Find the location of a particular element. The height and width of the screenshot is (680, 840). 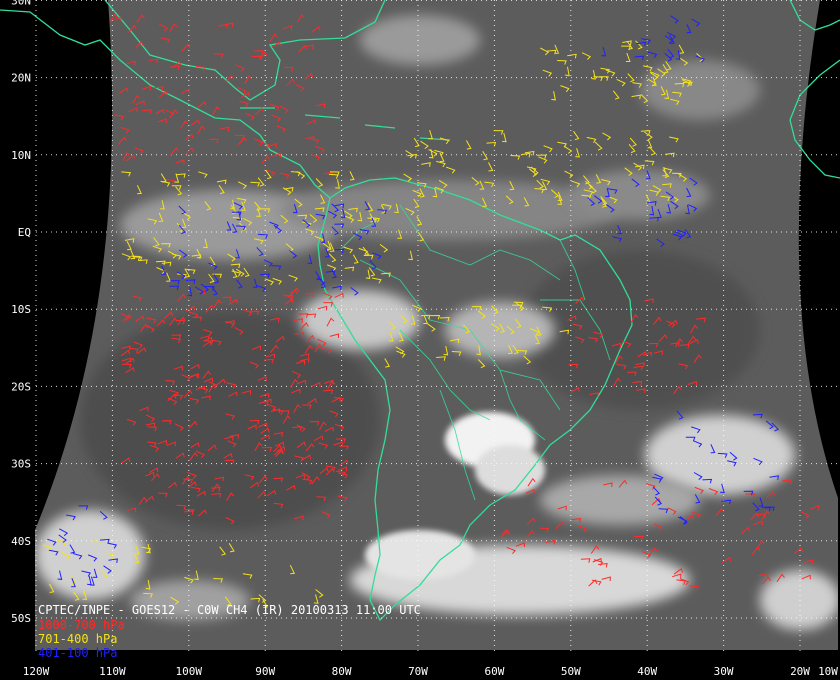

lon-label: 100W is located at coordinates (189, 671).